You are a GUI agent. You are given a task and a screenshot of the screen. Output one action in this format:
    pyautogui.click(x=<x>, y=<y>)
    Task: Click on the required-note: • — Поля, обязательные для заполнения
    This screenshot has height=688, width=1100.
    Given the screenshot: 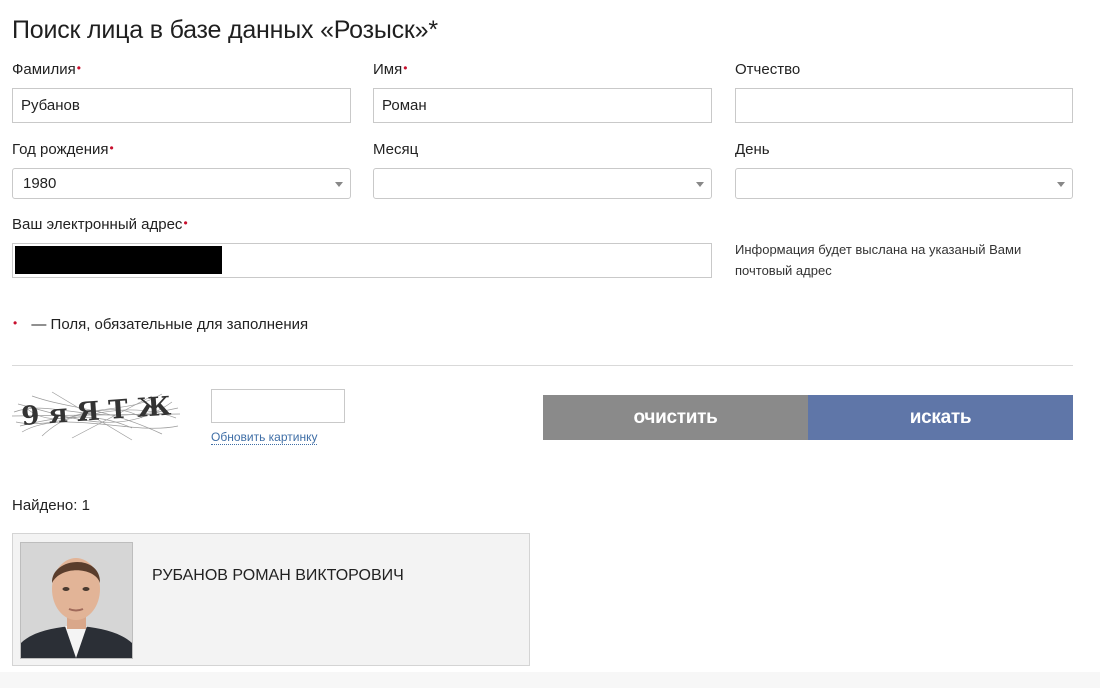 What is the action you would take?
    pyautogui.click(x=160, y=324)
    